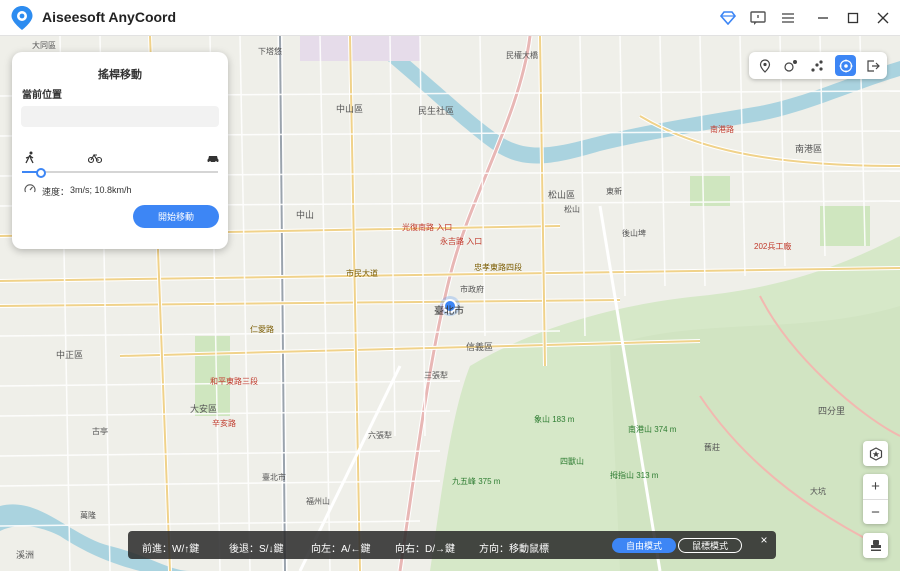  What do you see at coordinates (318, 501) in the screenshot?
I see `map-label: 福州山` at bounding box center [318, 501].